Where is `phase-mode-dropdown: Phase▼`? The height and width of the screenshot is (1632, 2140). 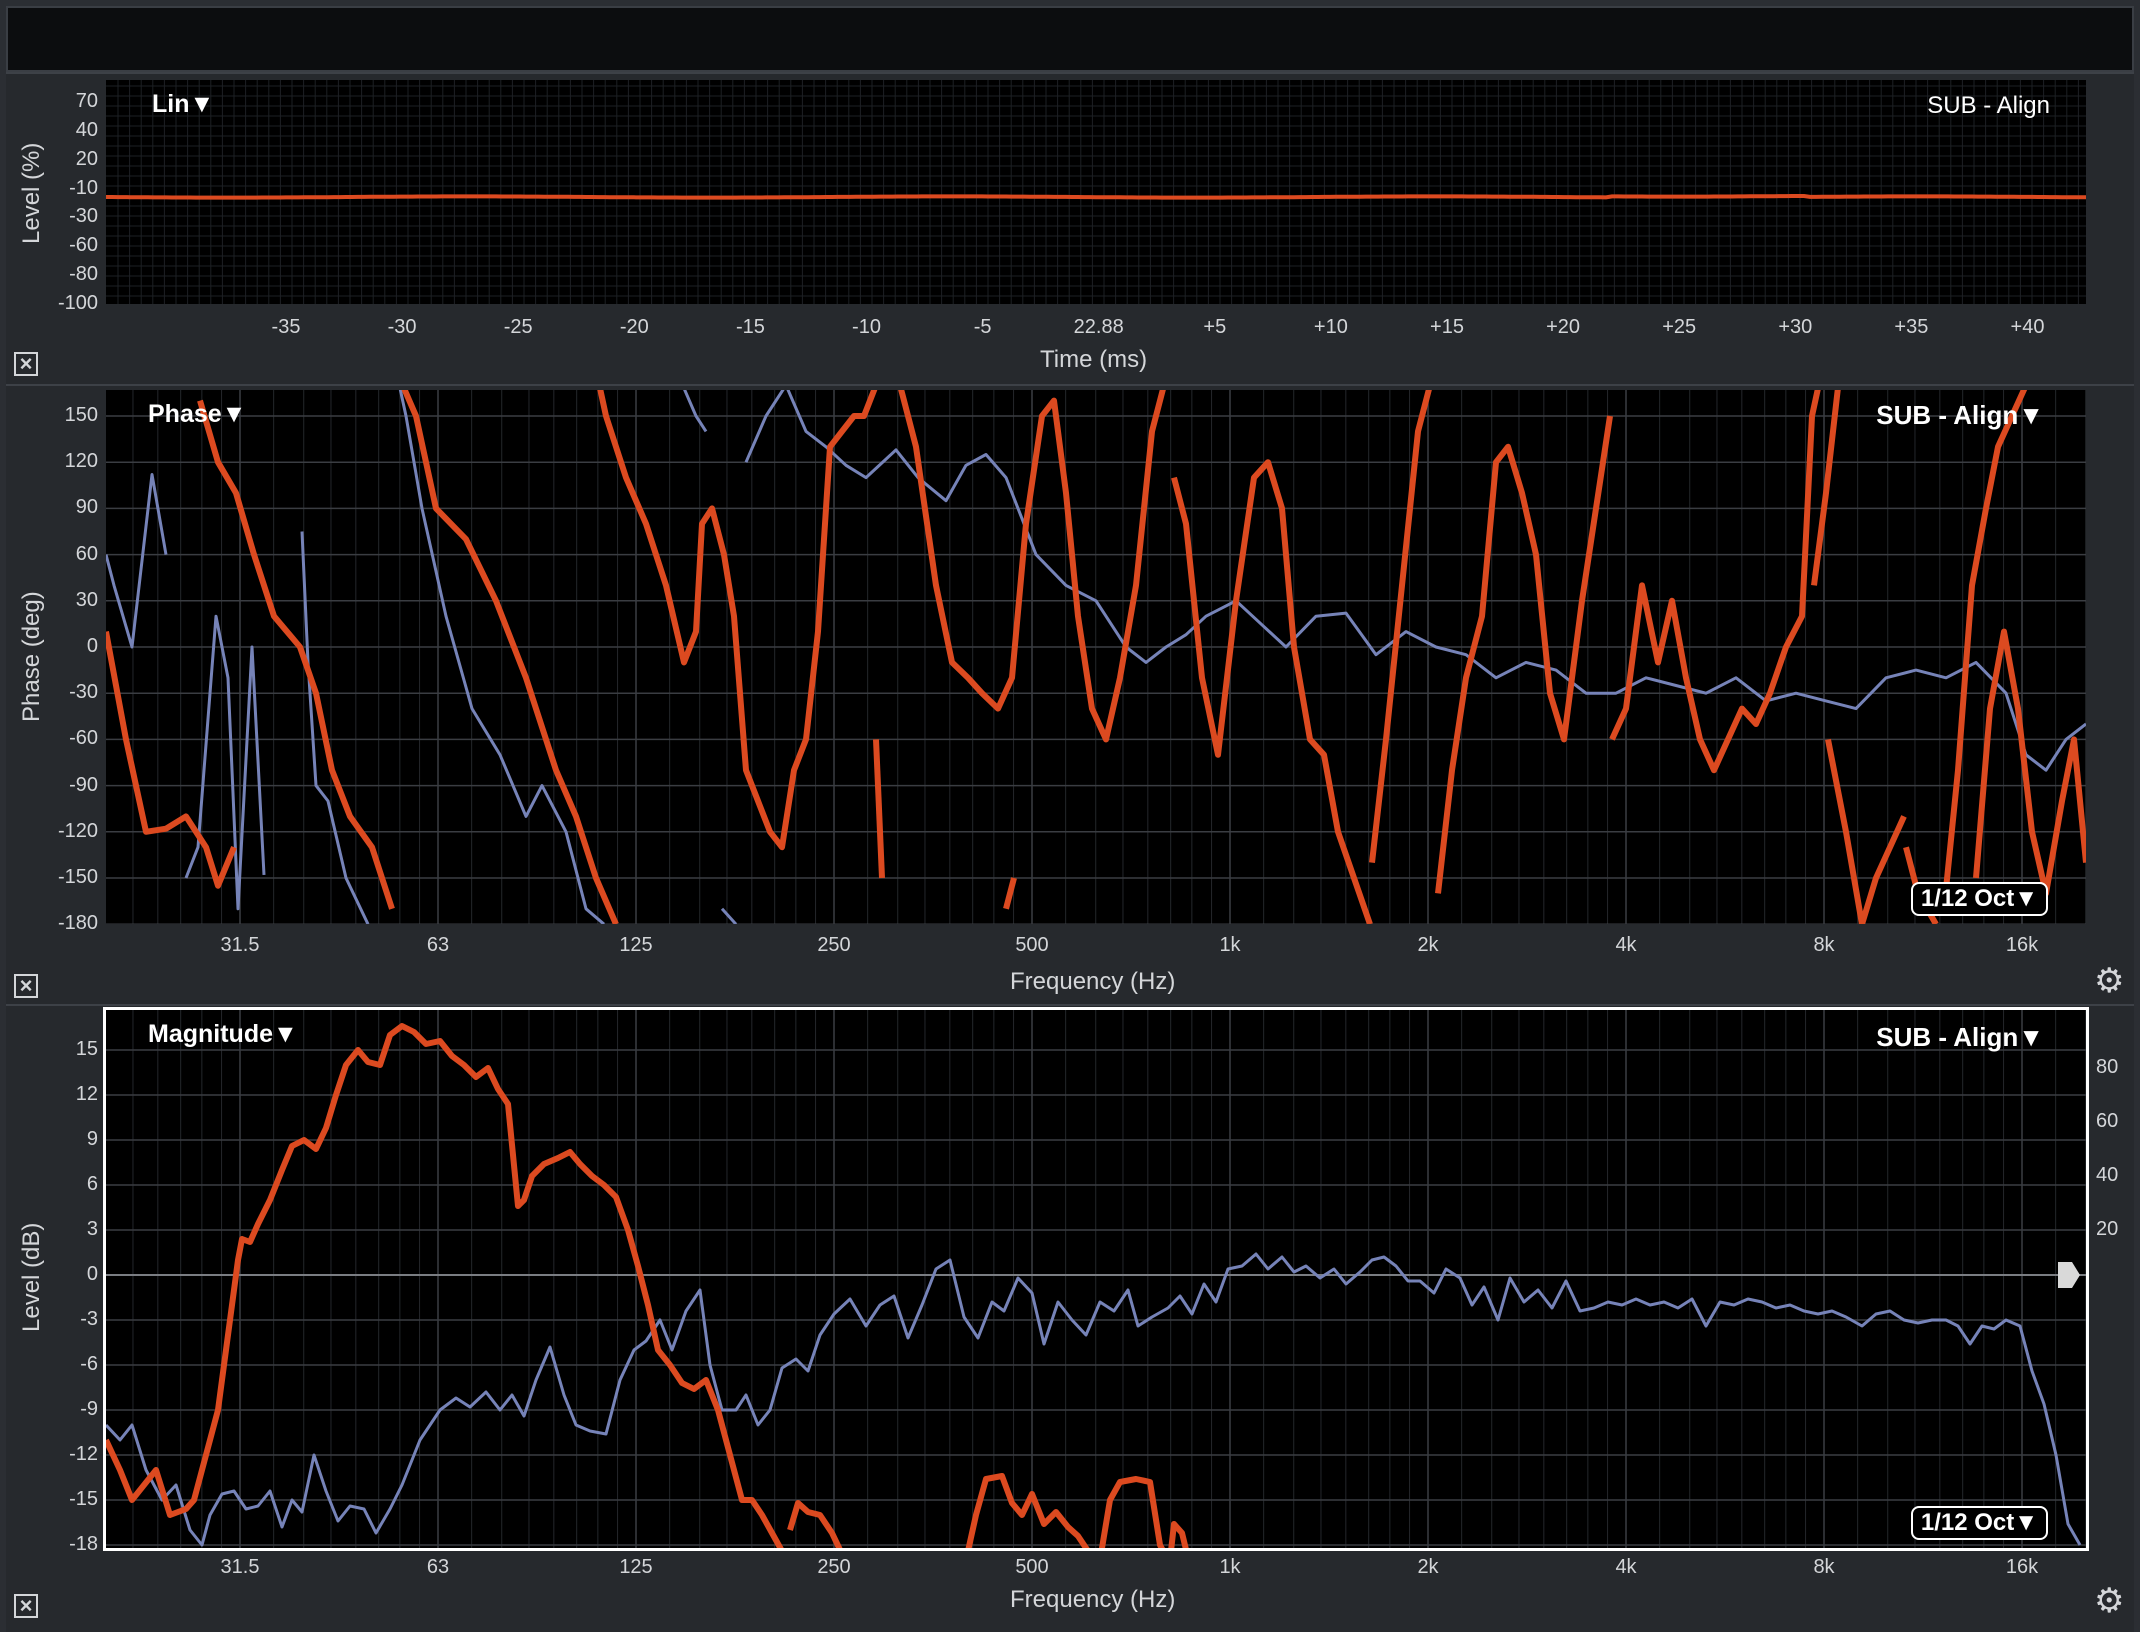
phase-mode-dropdown: Phase▼ is located at coordinates (197, 414).